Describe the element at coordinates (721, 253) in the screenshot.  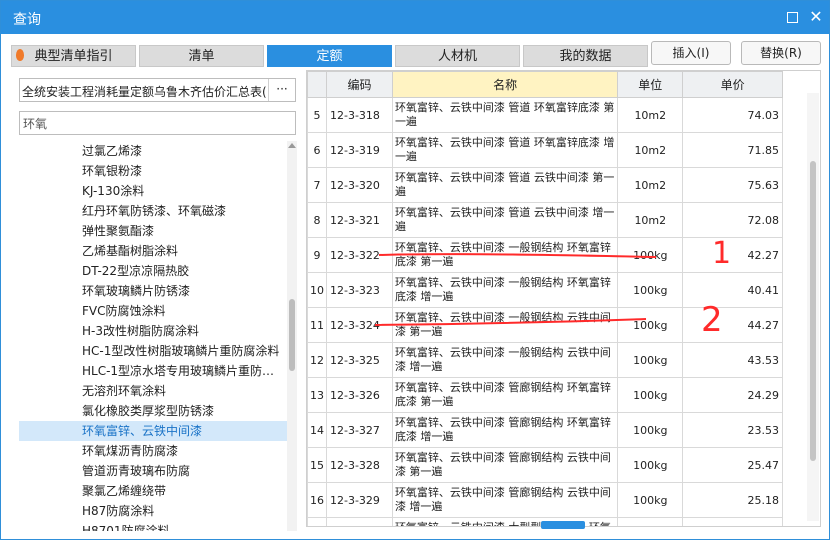
I see `annotation-mark-1: 1` at that location.